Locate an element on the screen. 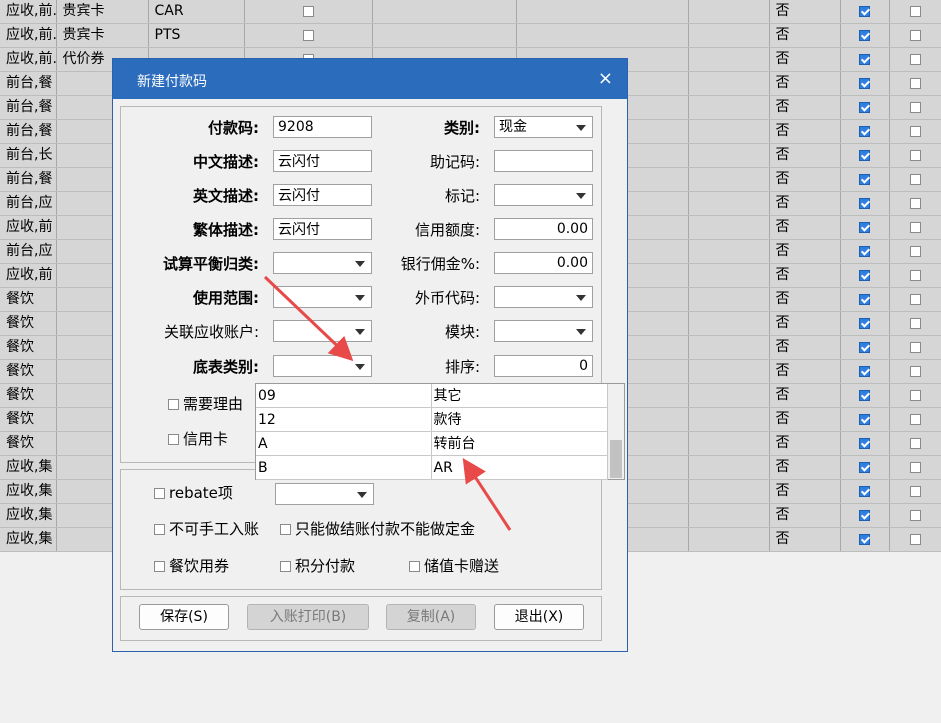 This screenshot has width=941, height=723. scope-select is located at coordinates (322, 297).